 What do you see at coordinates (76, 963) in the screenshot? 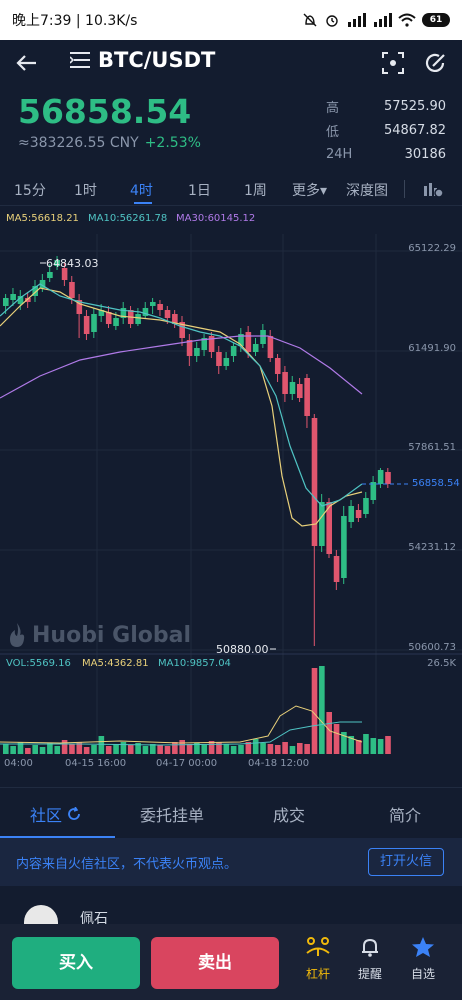
I see `buy-button: 买入` at bounding box center [76, 963].